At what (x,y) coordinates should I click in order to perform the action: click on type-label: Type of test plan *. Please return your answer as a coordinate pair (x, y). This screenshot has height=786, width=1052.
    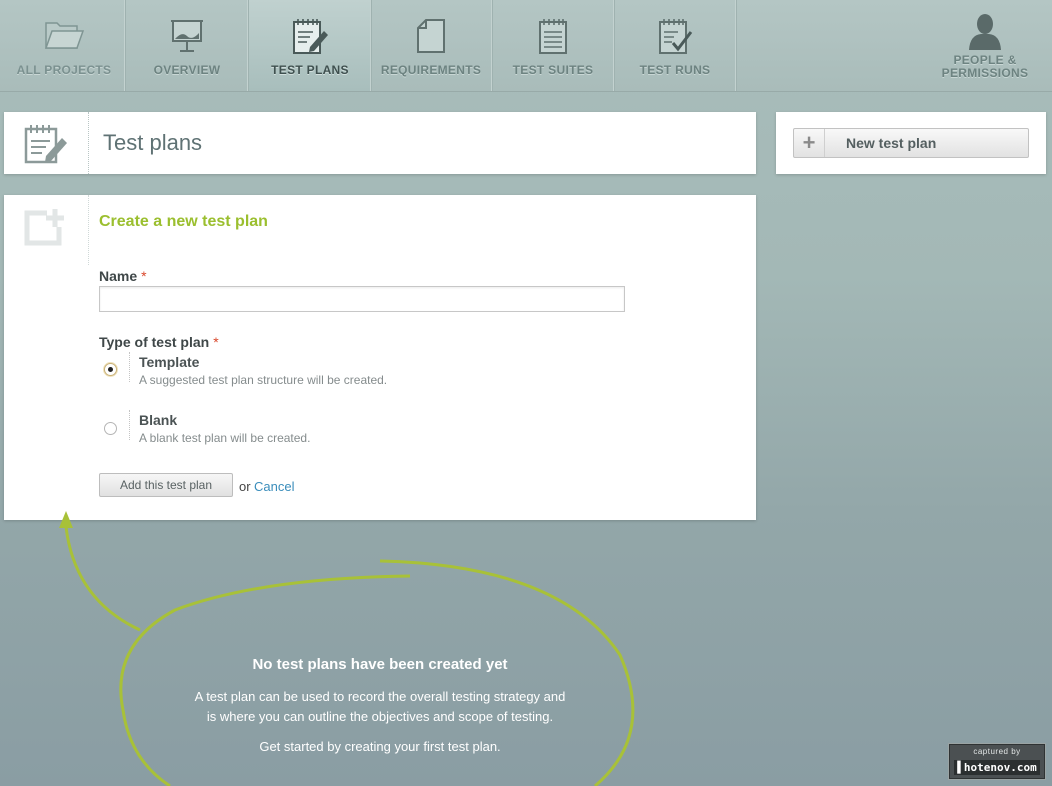
    Looking at the image, I should click on (159, 342).